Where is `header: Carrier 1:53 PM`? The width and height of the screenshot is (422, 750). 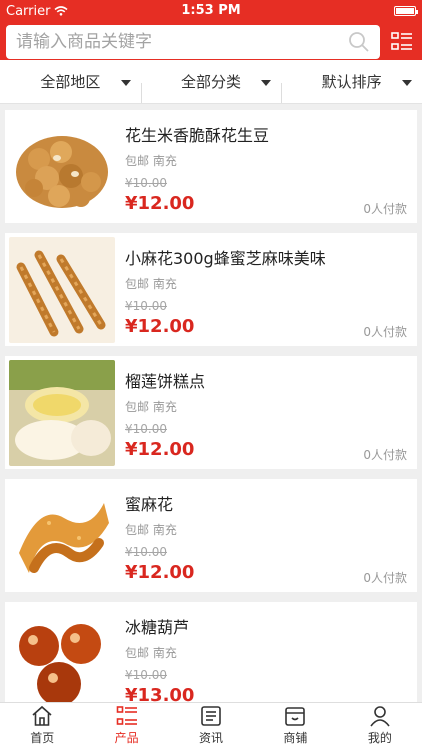 header: Carrier 1:53 PM is located at coordinates (211, 30).